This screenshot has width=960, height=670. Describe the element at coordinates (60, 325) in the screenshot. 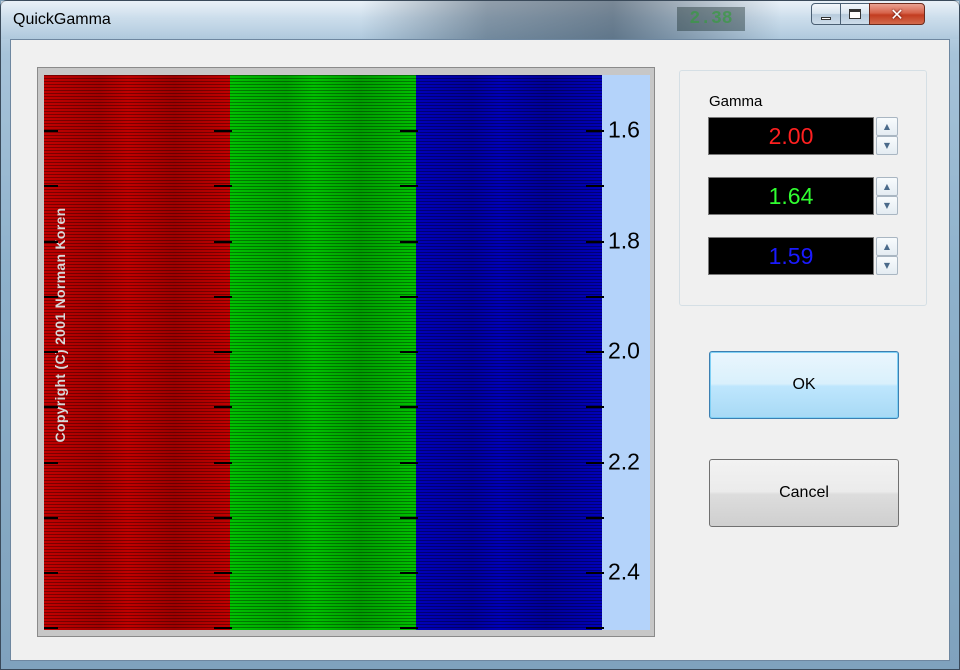

I see `copyright-text: Copyright (C) 2001 Norman Koren` at that location.